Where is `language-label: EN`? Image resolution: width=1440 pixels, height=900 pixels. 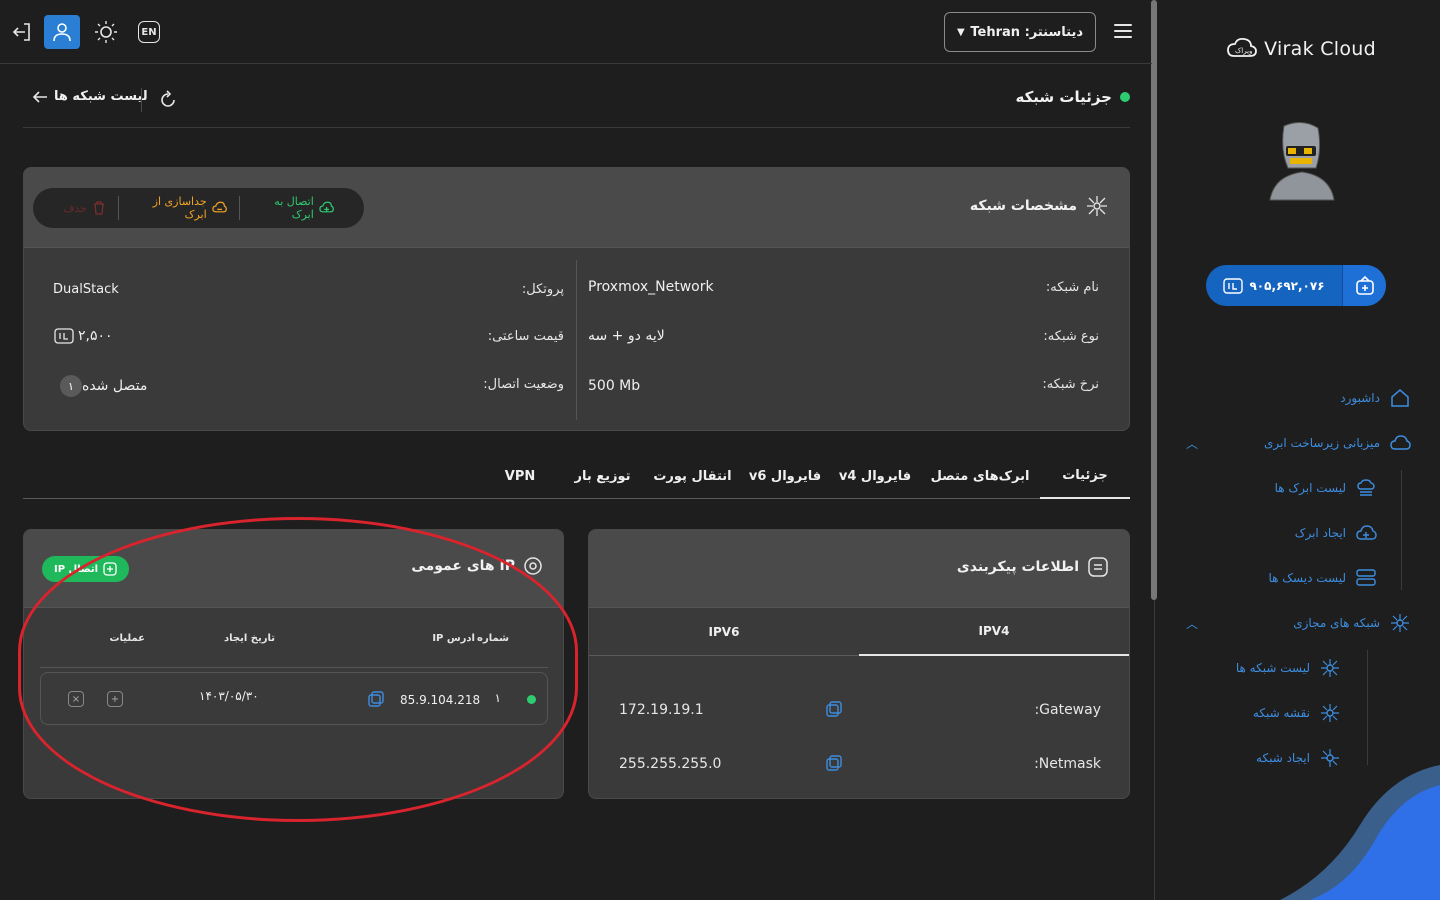 language-label: EN is located at coordinates (149, 32).